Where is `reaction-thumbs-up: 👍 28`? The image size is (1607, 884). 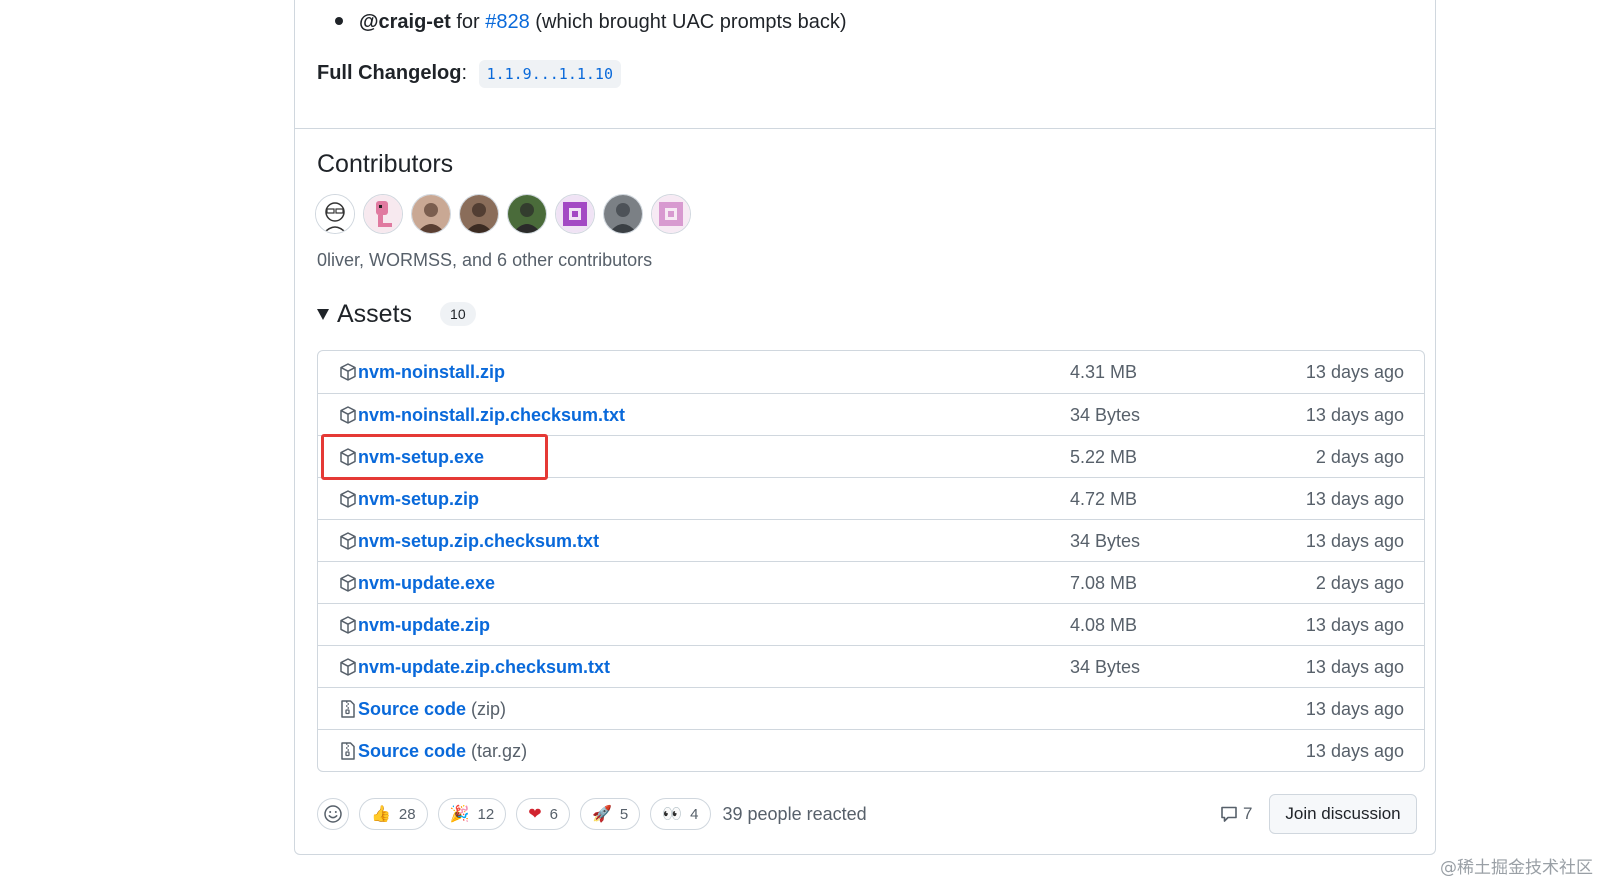
reaction-thumbs-up: 👍 28 is located at coordinates (393, 814).